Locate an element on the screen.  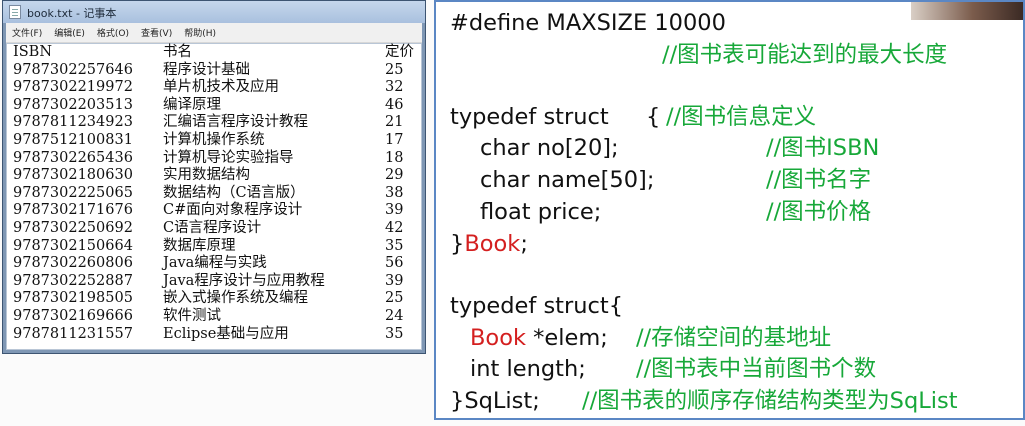
title-cell: C语言程序设计 is located at coordinates (212, 228).